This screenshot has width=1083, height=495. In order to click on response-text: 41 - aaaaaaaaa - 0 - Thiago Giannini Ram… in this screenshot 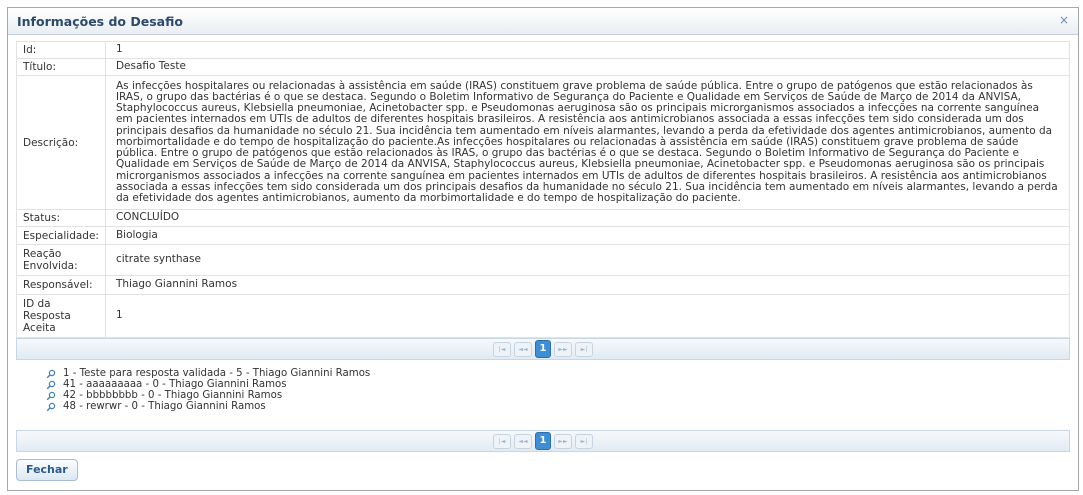, I will do `click(175, 384)`.